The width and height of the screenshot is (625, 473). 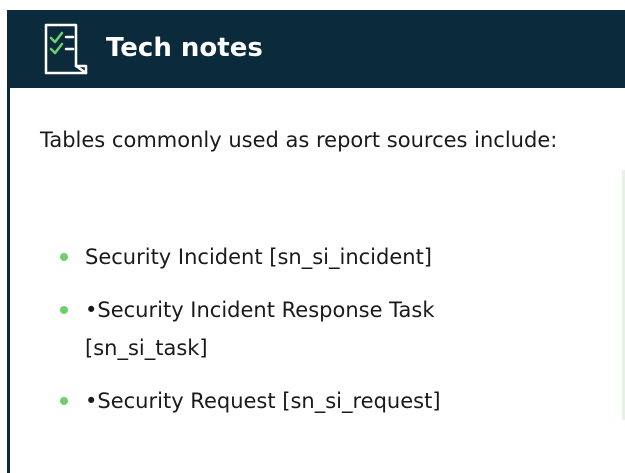 What do you see at coordinates (184, 48) in the screenshot?
I see `page-title: Tech notes` at bounding box center [184, 48].